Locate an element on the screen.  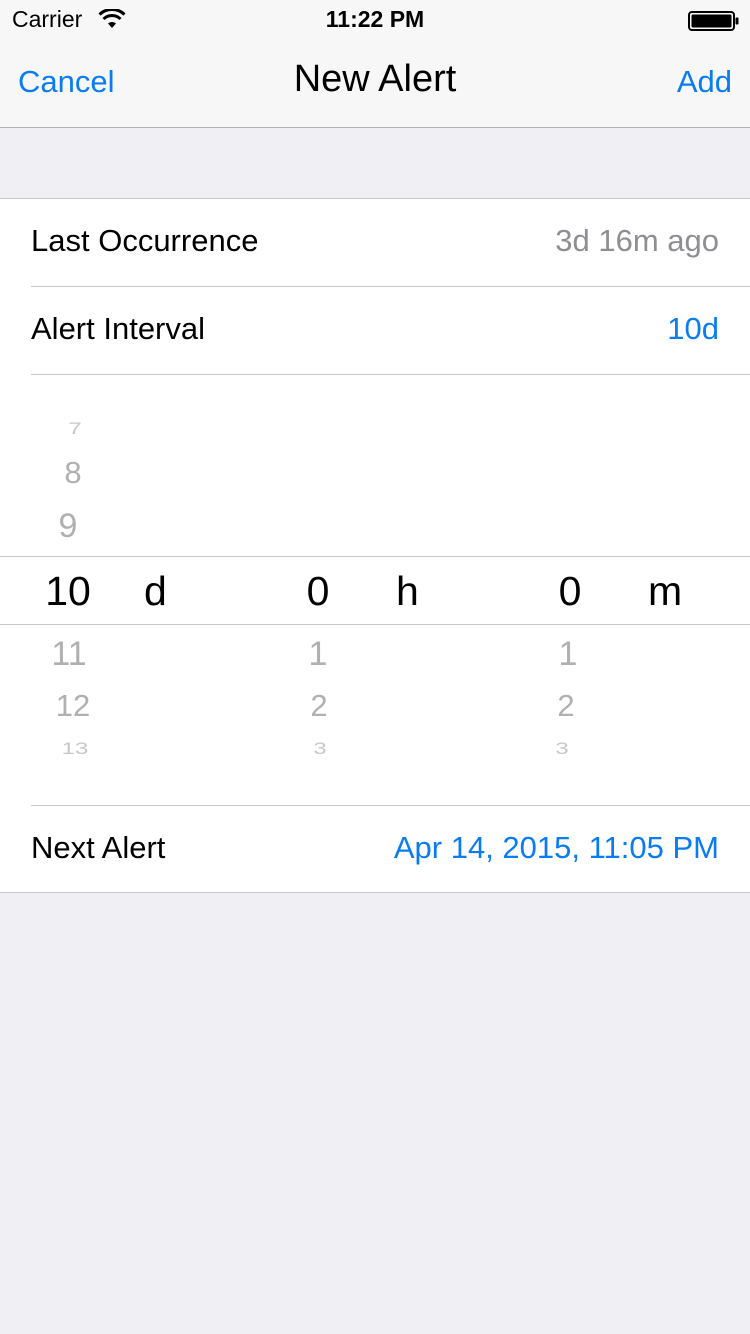
next-alert-value: Apr 14, 2015, 11:05 PM is located at coordinates (556, 848).